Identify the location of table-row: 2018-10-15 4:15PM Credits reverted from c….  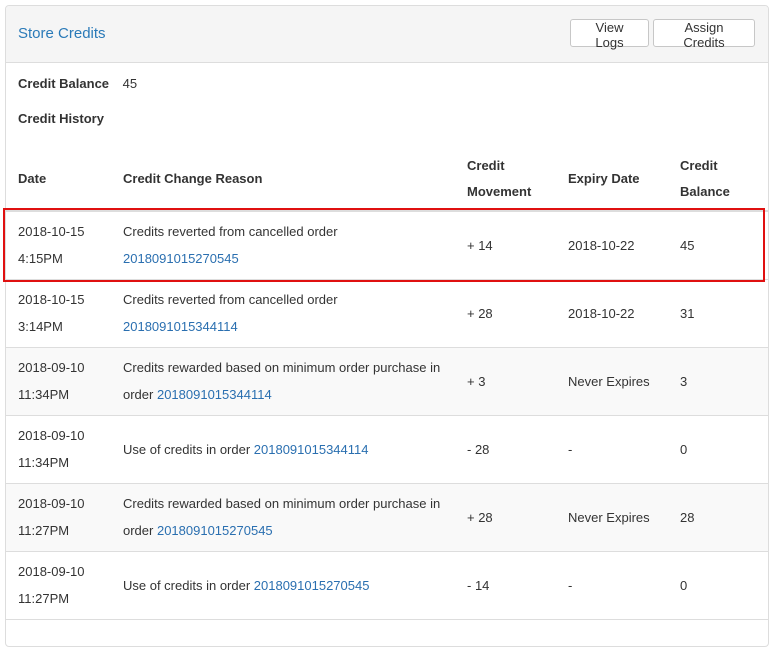
(387, 246).